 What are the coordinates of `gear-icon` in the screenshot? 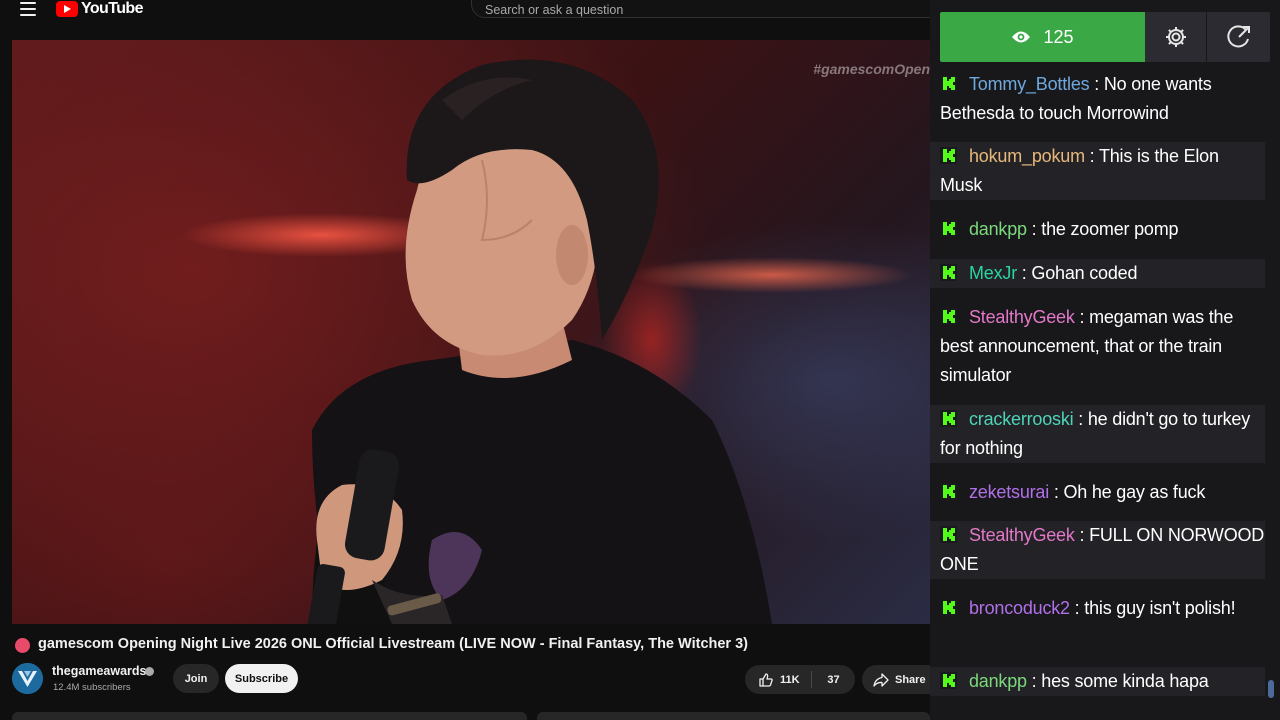 It's located at (1175, 37).